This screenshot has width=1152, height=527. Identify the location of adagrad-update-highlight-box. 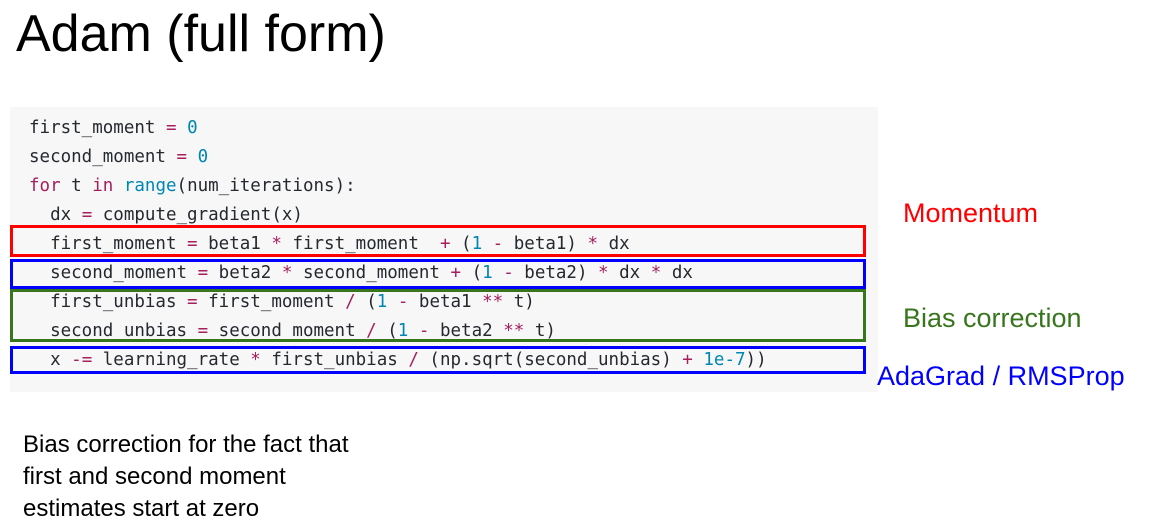
(438, 360).